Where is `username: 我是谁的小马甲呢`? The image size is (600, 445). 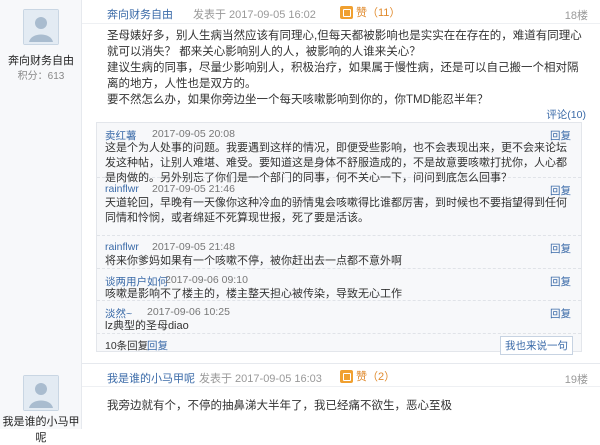 username: 我是谁的小马甲呢 is located at coordinates (41, 429).